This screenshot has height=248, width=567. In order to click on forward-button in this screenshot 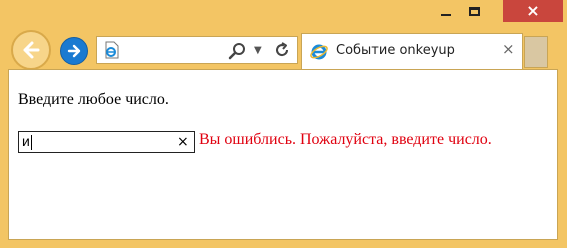, I will do `click(74, 51)`.